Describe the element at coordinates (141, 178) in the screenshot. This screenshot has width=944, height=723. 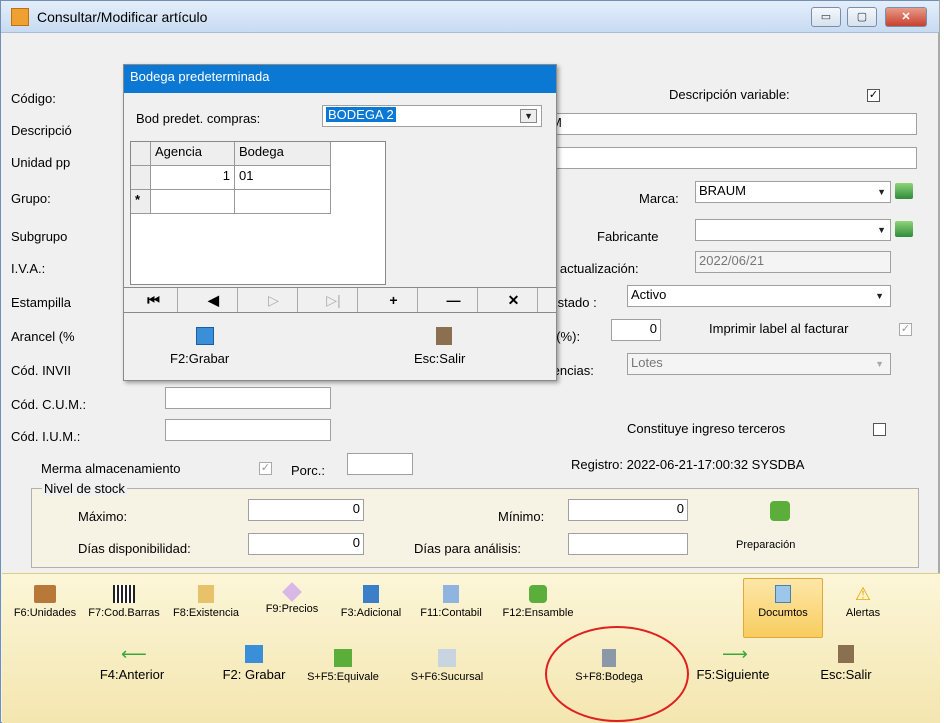
I see `row-selector` at that location.